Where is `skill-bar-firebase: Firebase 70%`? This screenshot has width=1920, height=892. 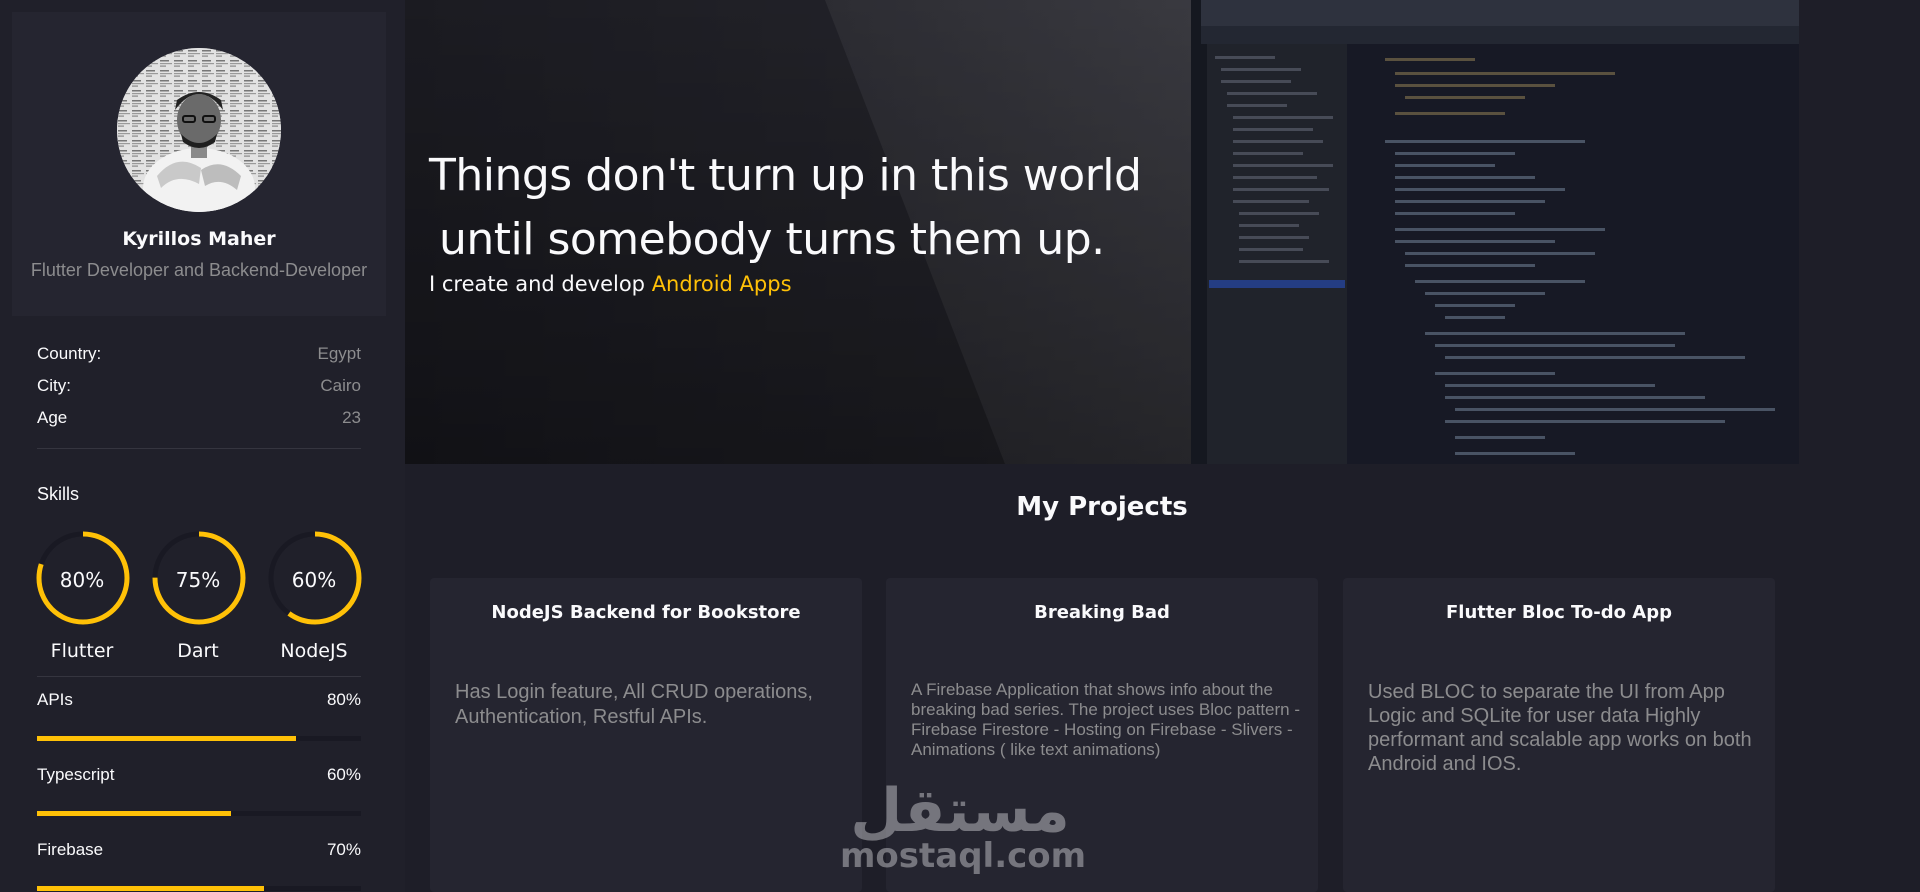
skill-bar-firebase: Firebase 70% is located at coordinates (199, 865).